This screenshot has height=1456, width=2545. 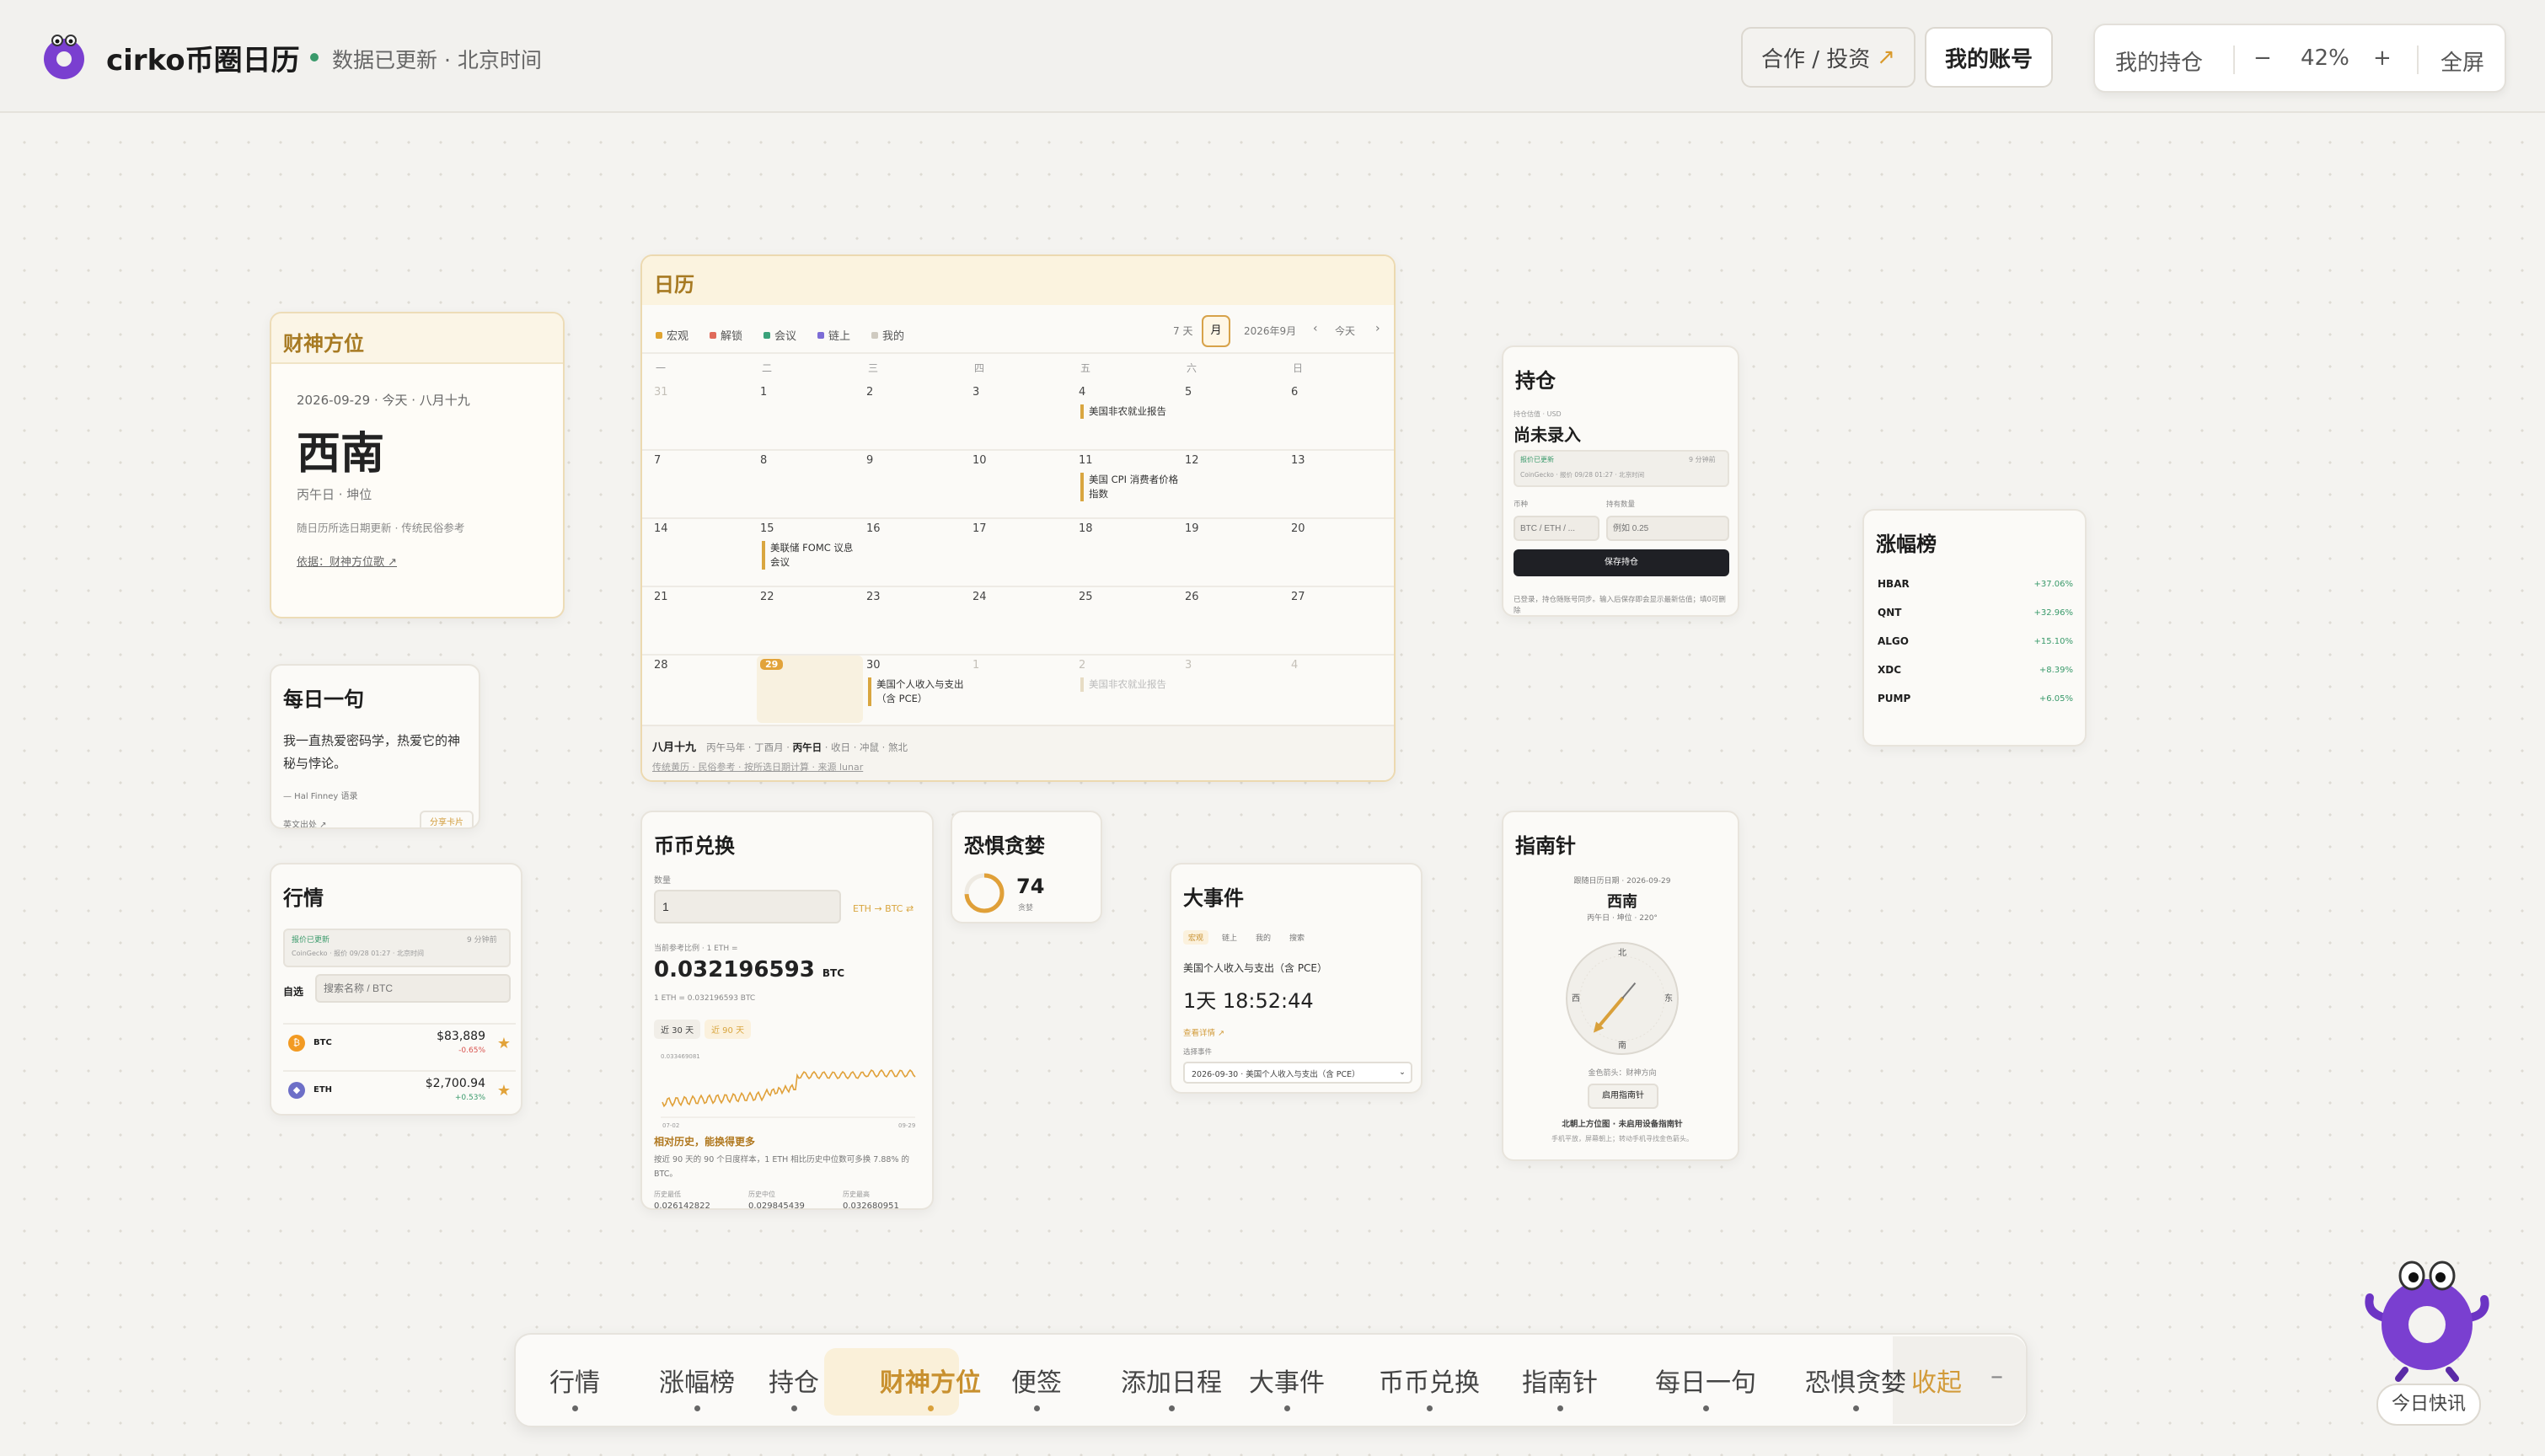 I want to click on fear-greed-card: 恐惧贪婪 74 贪婪, so click(x=1026, y=867).